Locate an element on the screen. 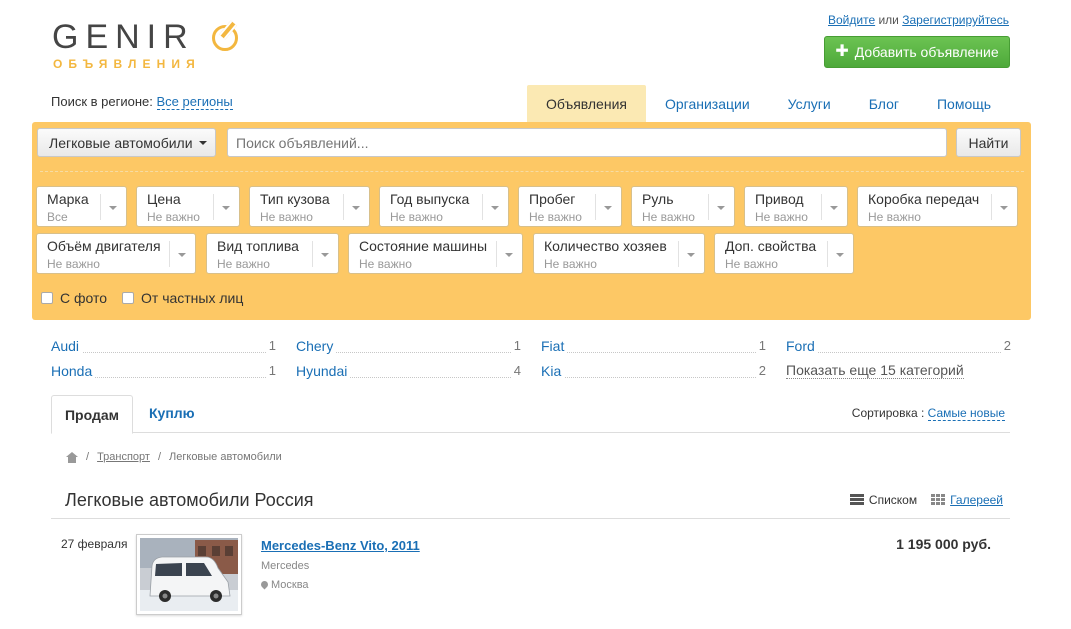  view-gallery-link: Галереей is located at coordinates (976, 500).